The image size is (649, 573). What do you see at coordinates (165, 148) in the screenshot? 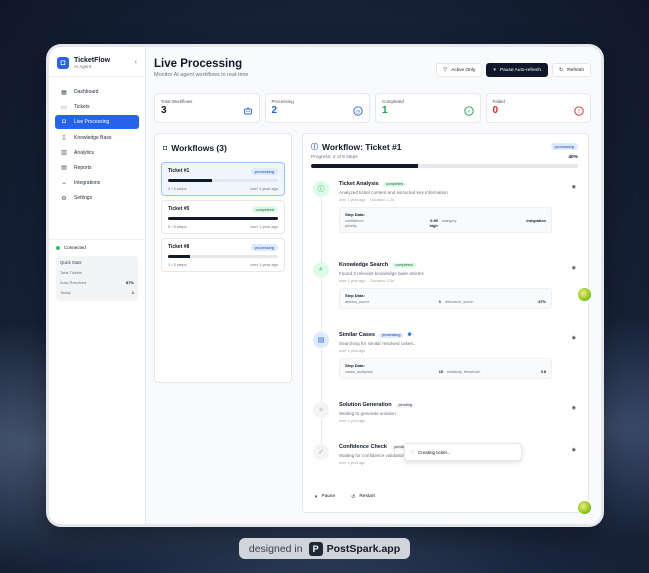
I see `bot-icon: ◘` at bounding box center [165, 148].